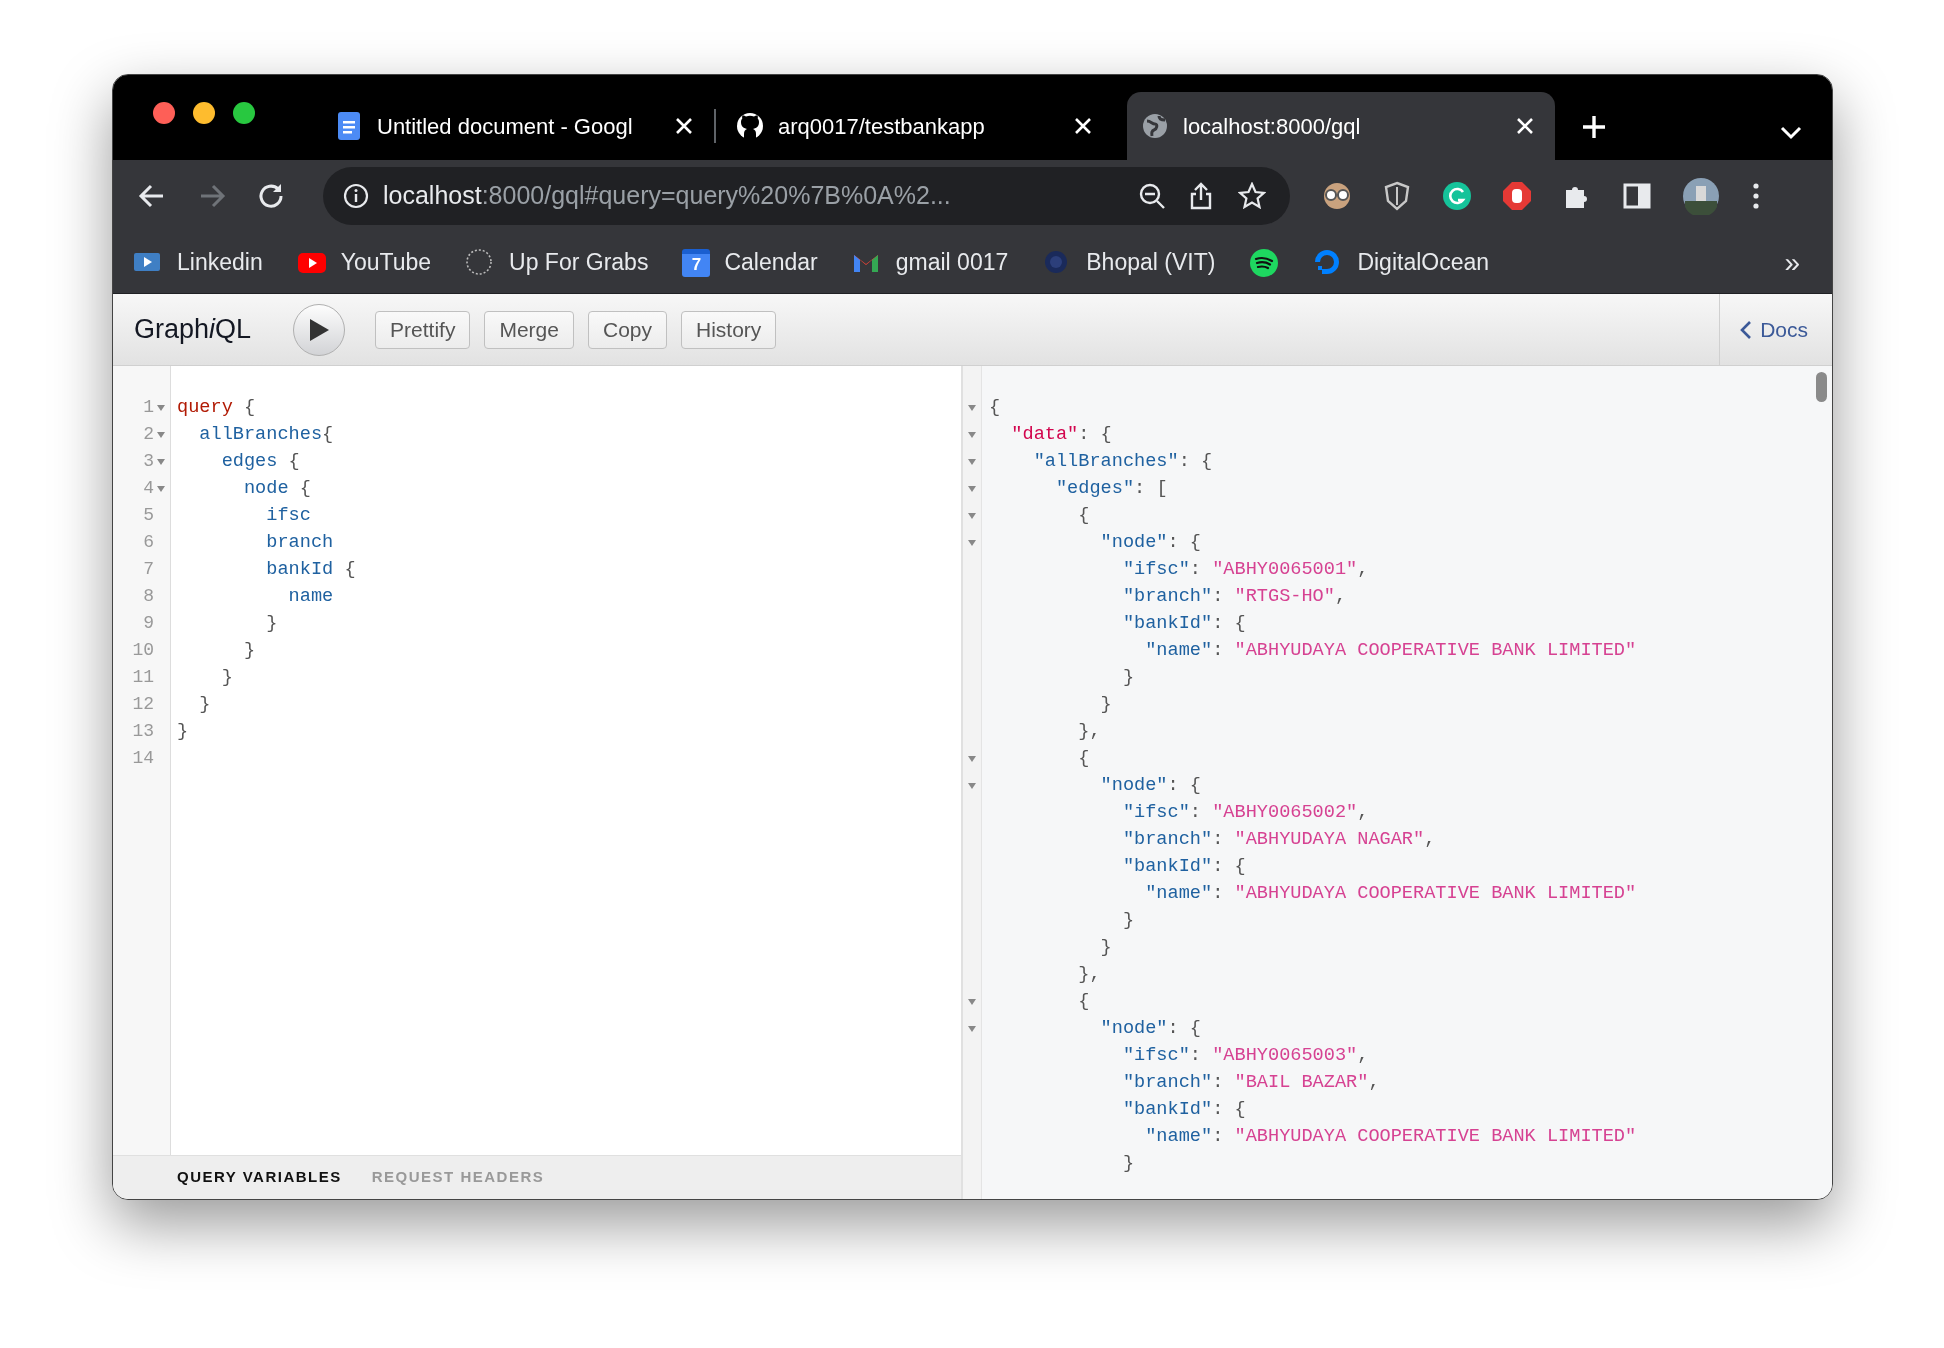  What do you see at coordinates (1245, 1056) in the screenshot?
I see `code-line: "ifsc": "ABHY0065003",` at bounding box center [1245, 1056].